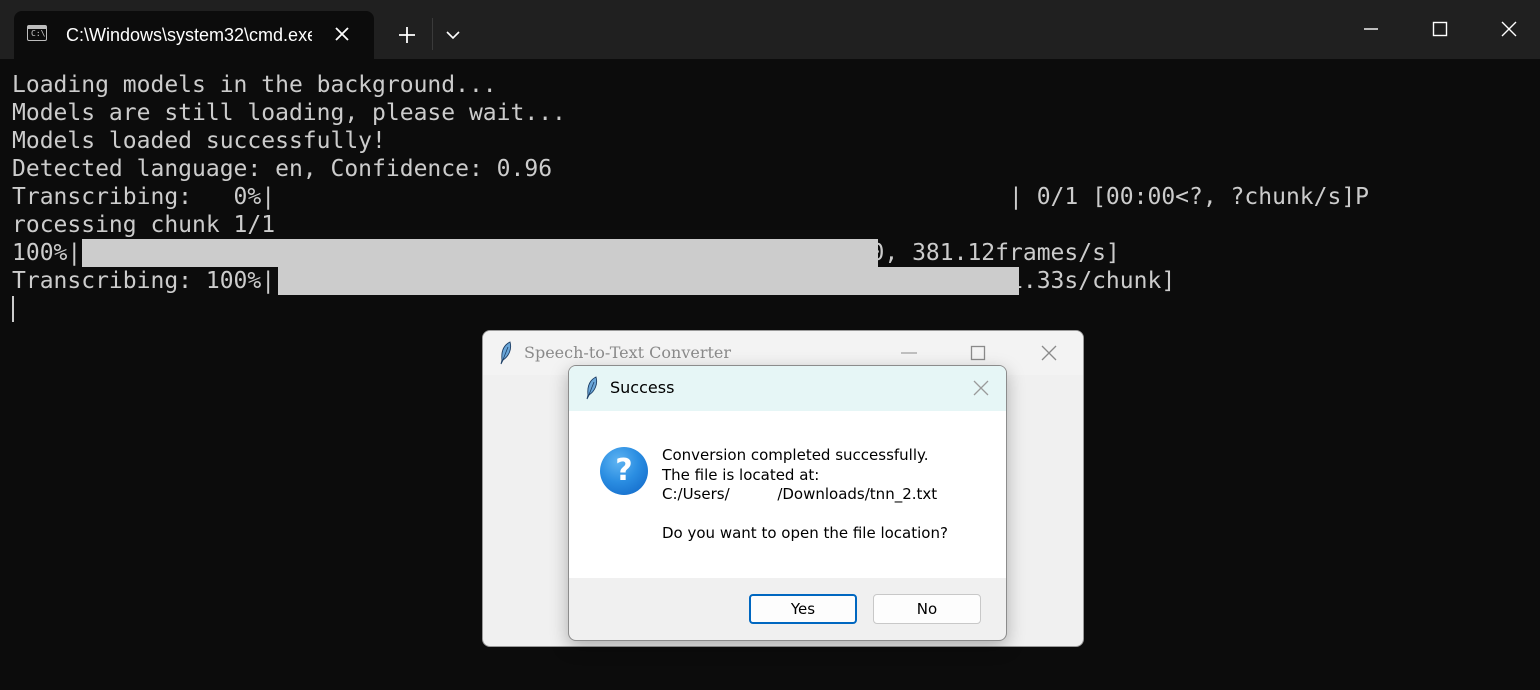 Image resolution: width=1540 pixels, height=690 pixels. Describe the element at coordinates (642, 387) in the screenshot. I see `dialog-title: Success` at that location.